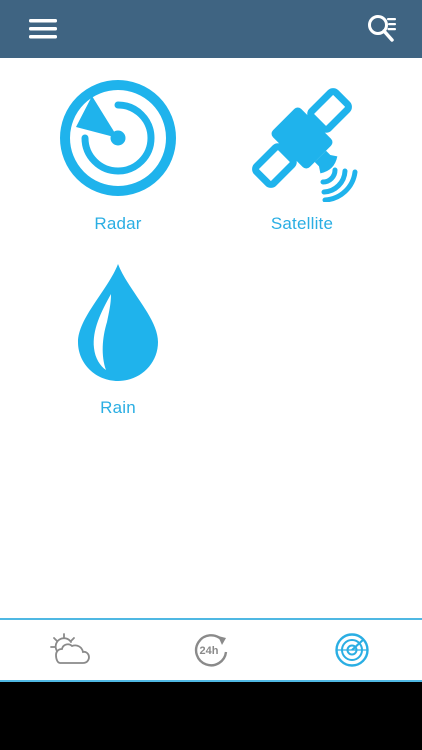  I want to click on bottom-tab-bar: 24h, so click(211, 650).